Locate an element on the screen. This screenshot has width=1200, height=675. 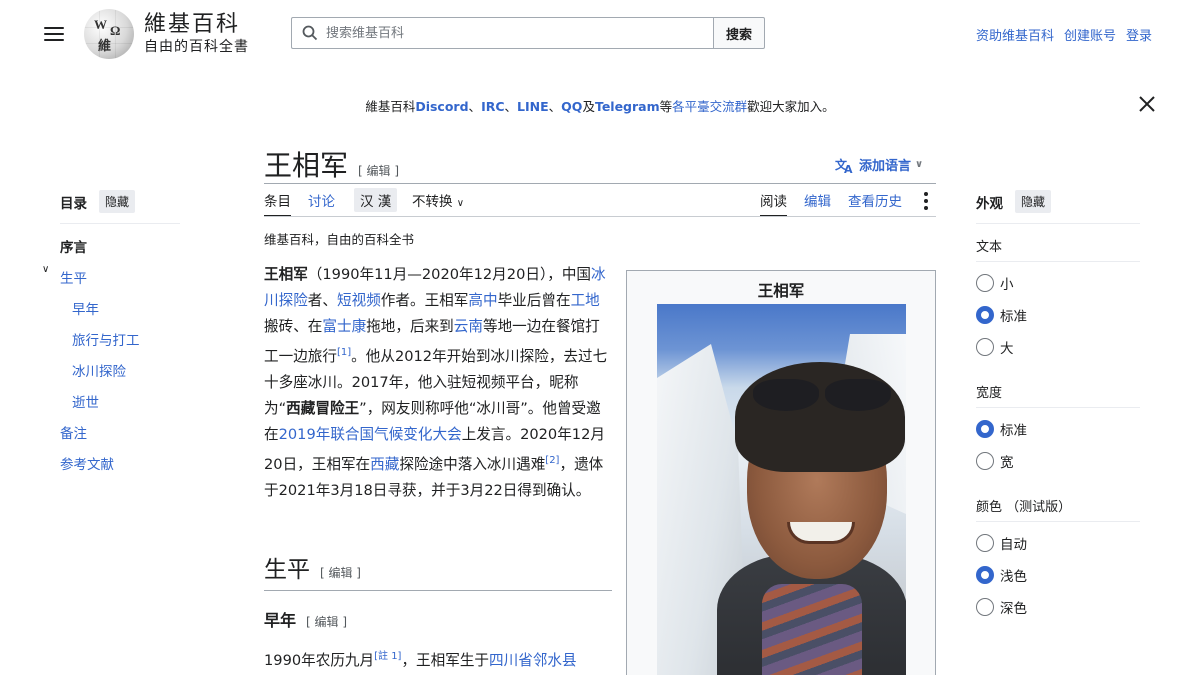
donate-link: 资助维基百科 is located at coordinates (1015, 34).